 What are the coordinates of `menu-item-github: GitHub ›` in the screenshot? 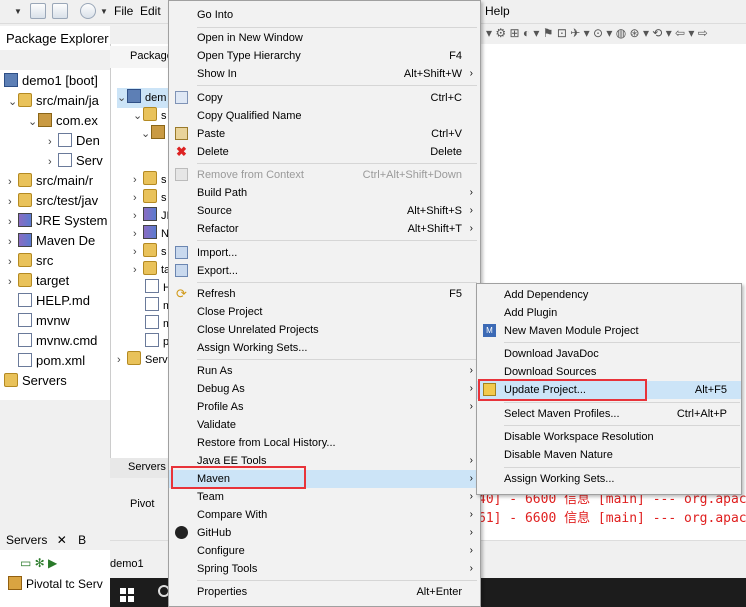 It's located at (324, 533).